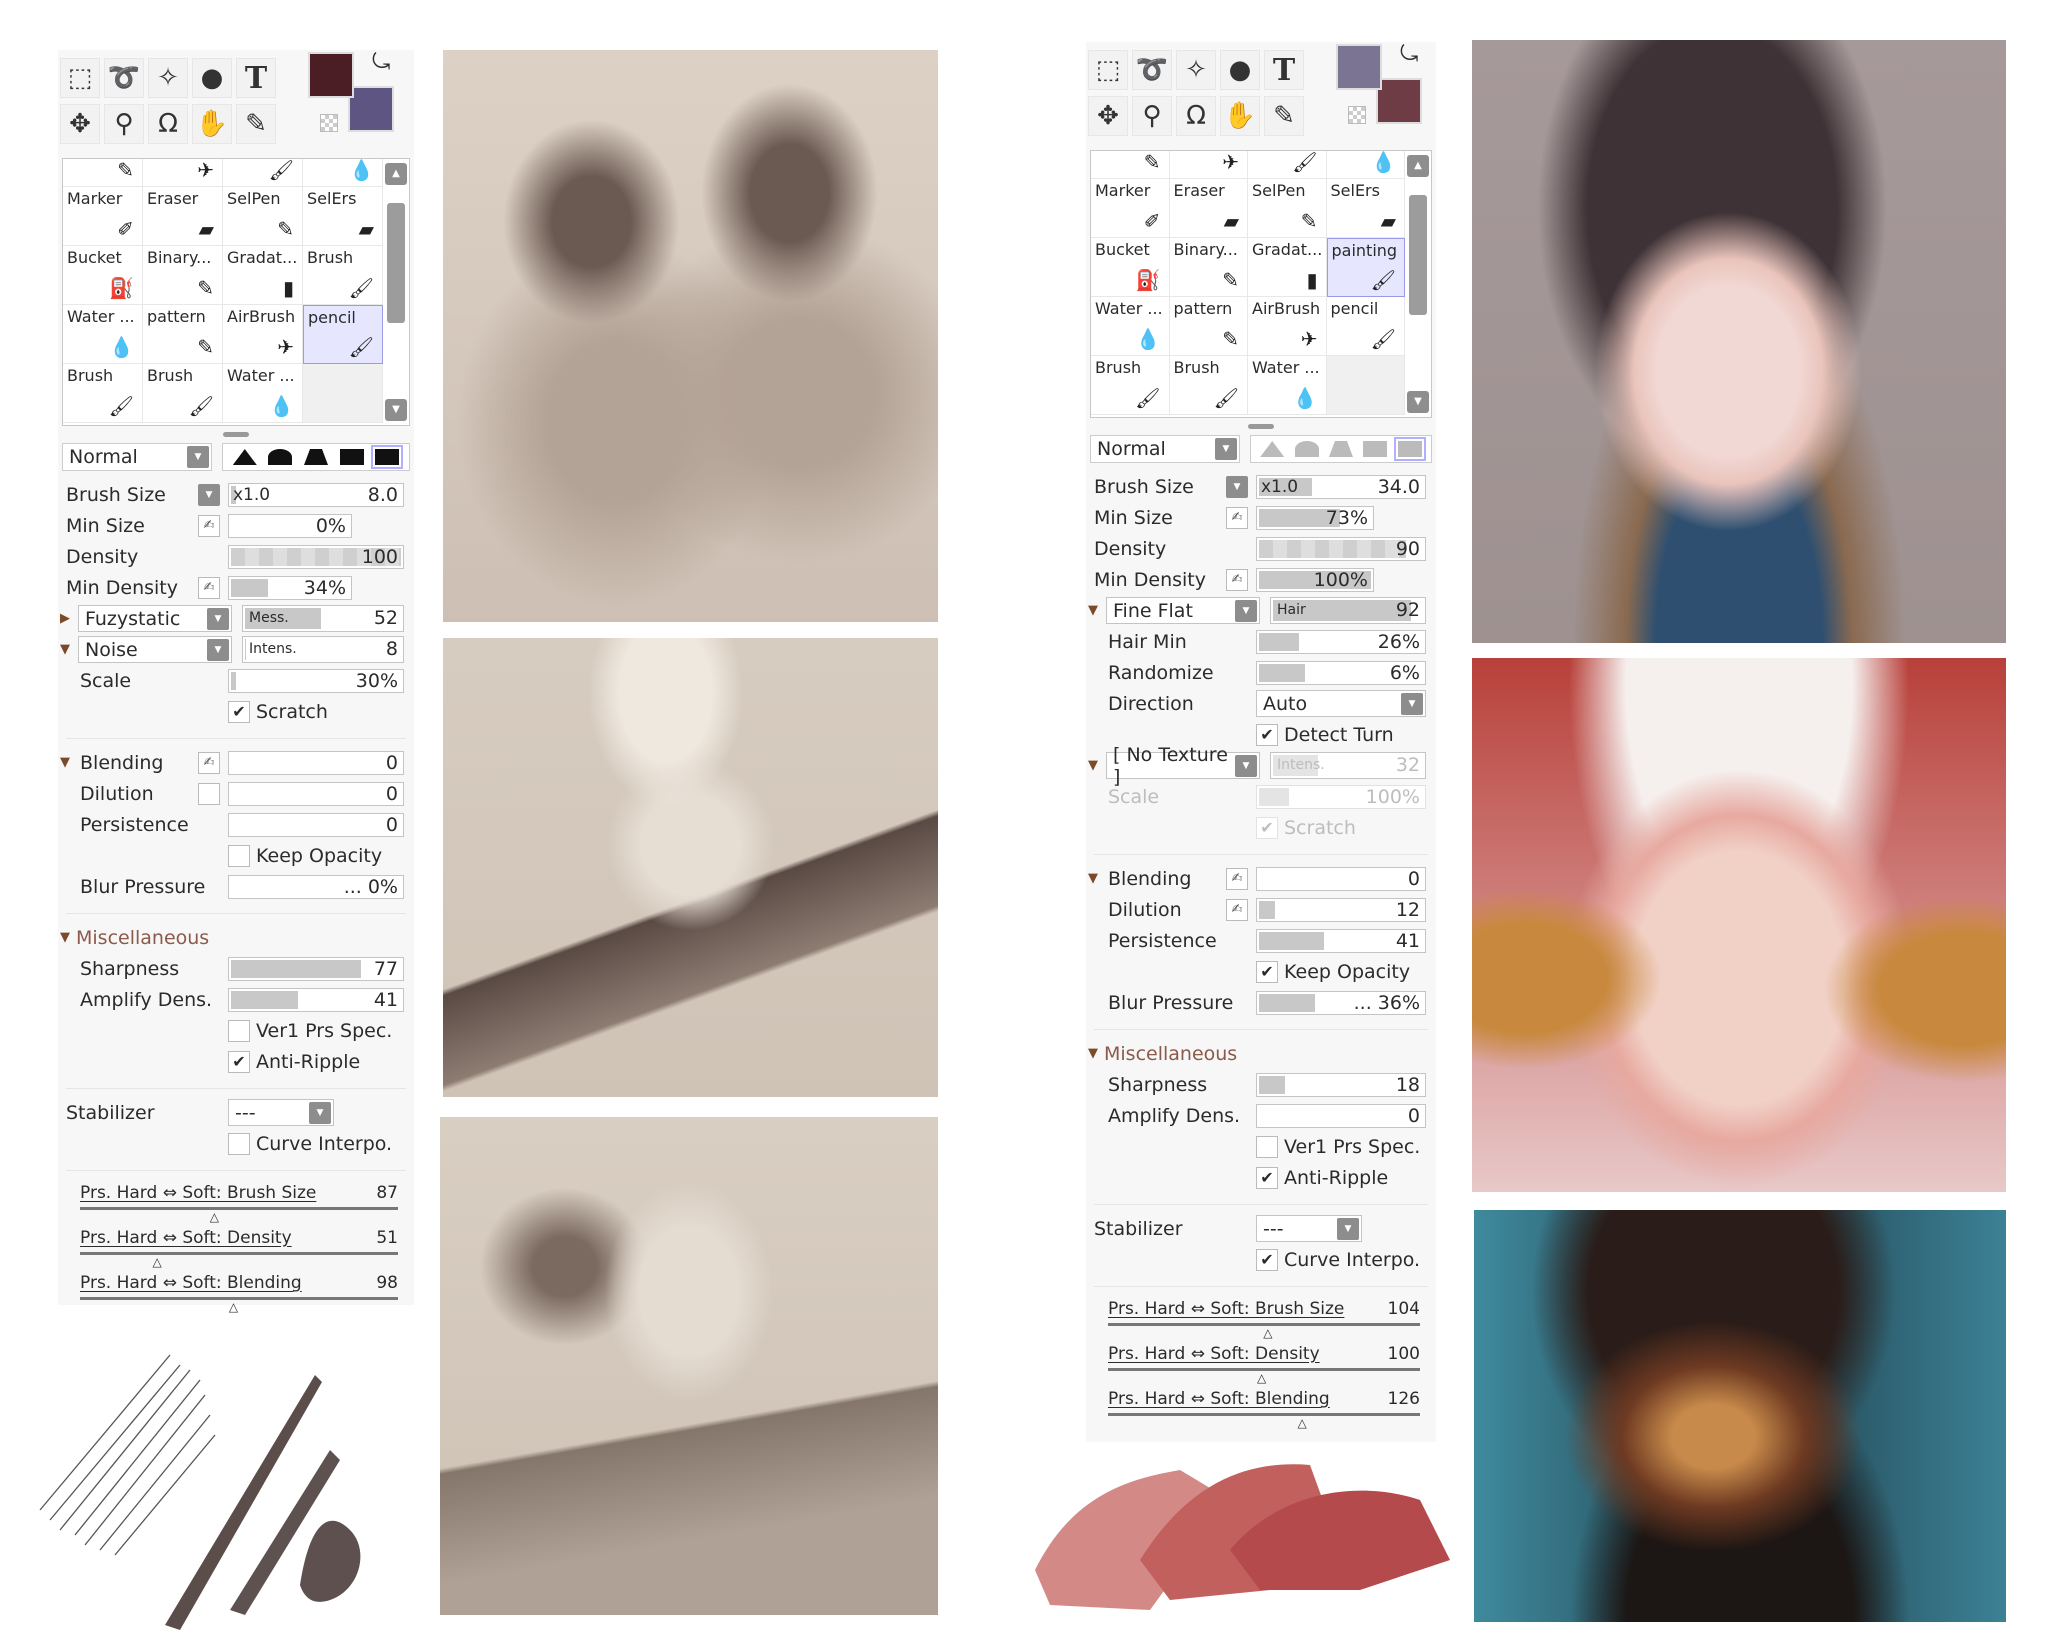 Image resolution: width=2048 pixels, height=1652 pixels. What do you see at coordinates (236, 1246) in the screenshot?
I see `pressure-curve-slider: Prs. Hard ⇔ Soft: Density 51 △` at bounding box center [236, 1246].